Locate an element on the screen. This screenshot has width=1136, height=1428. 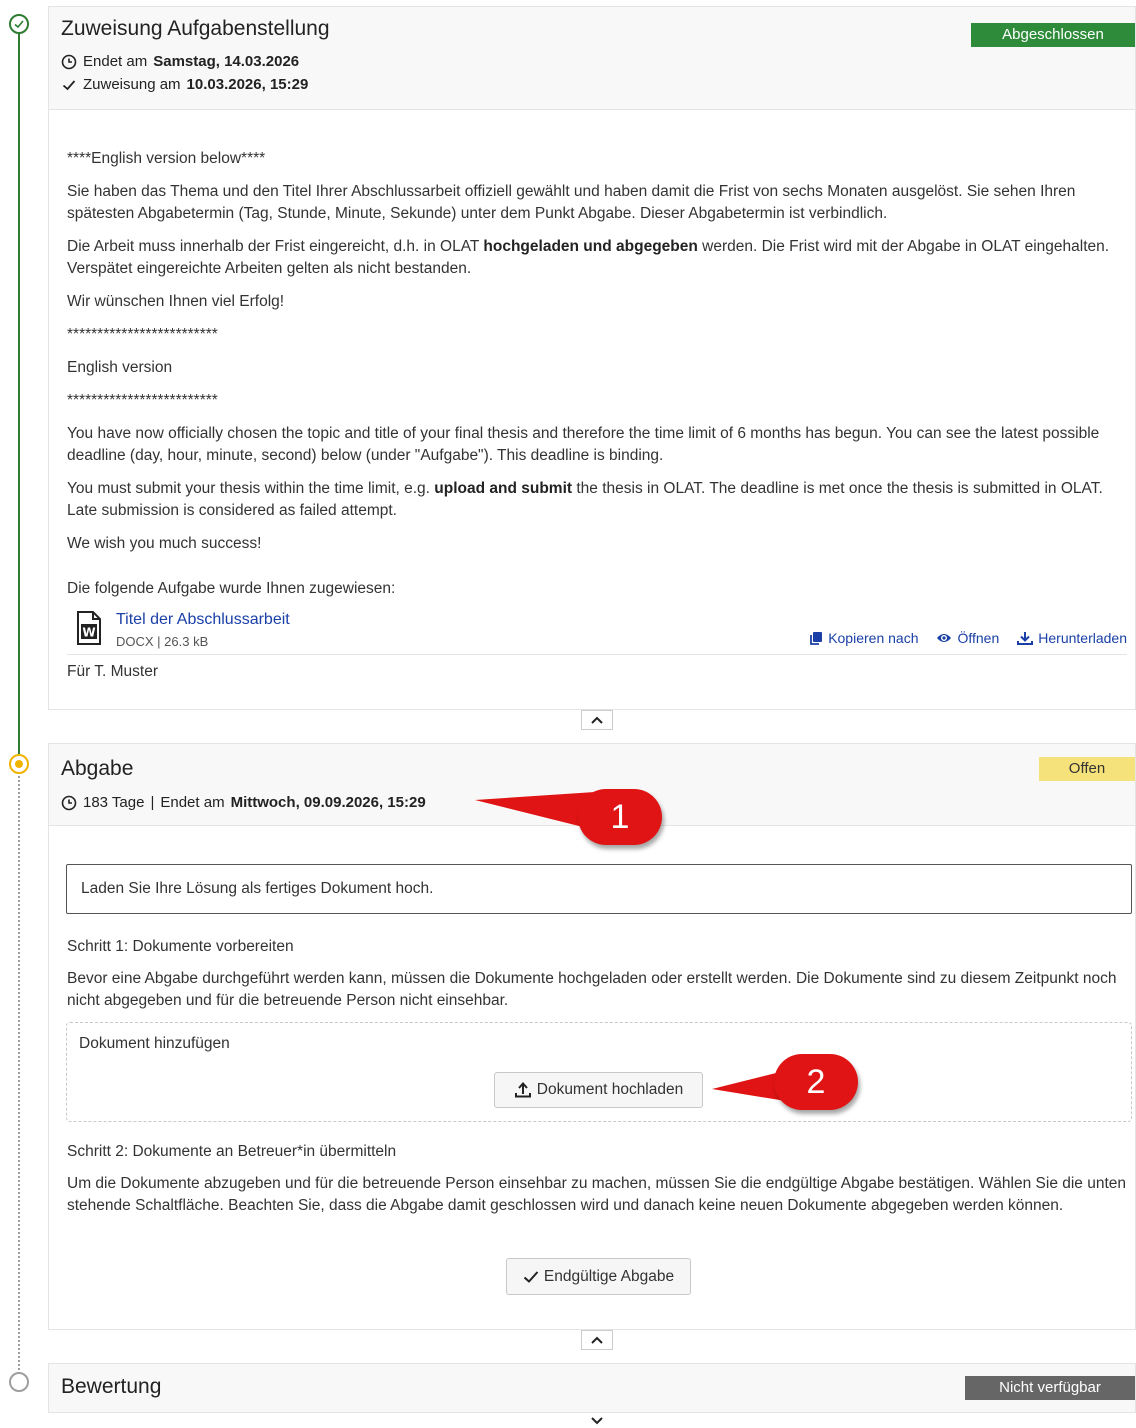
assigned-prefix: Zuweisung am is located at coordinates (132, 84).